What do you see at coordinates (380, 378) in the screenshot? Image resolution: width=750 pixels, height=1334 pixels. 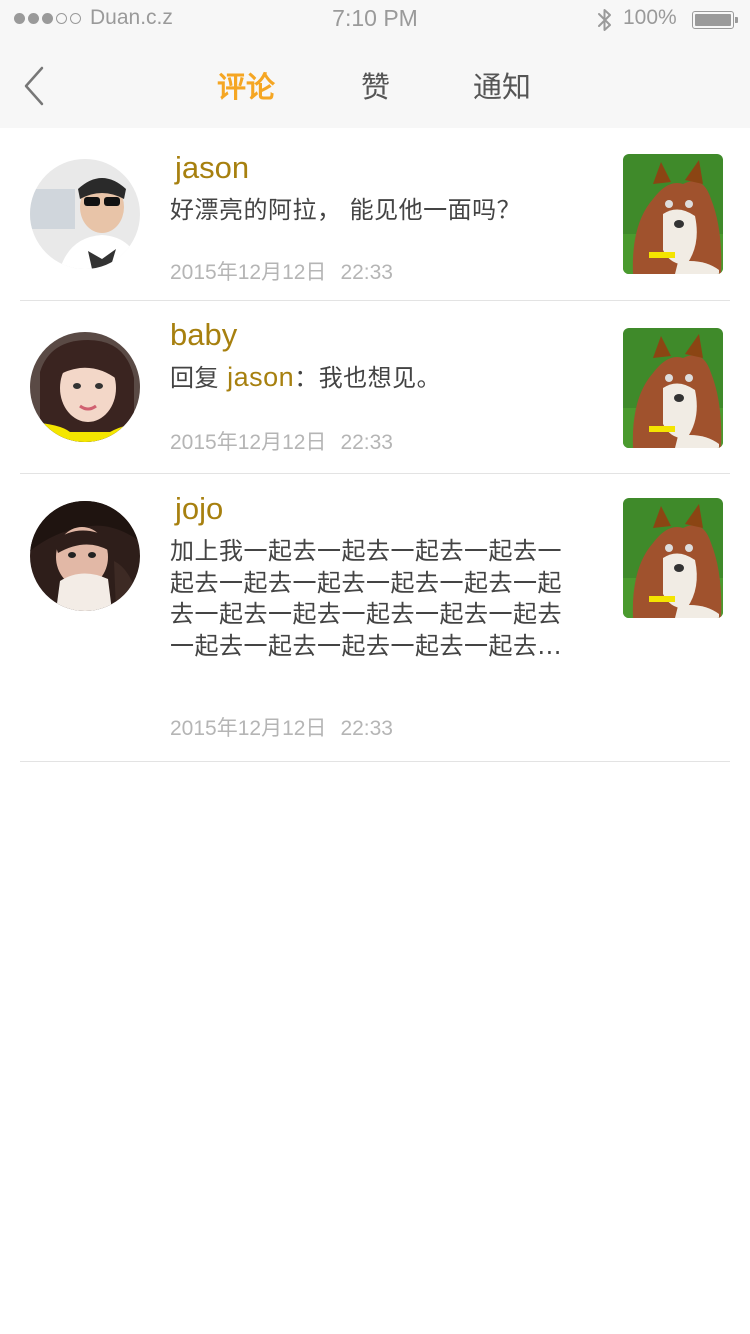 I see `reply-body: 我也想见。` at bounding box center [380, 378].